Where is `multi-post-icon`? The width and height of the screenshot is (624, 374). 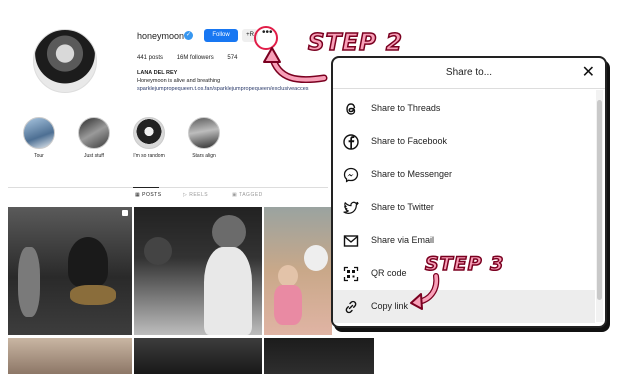 multi-post-icon is located at coordinates (125, 213).